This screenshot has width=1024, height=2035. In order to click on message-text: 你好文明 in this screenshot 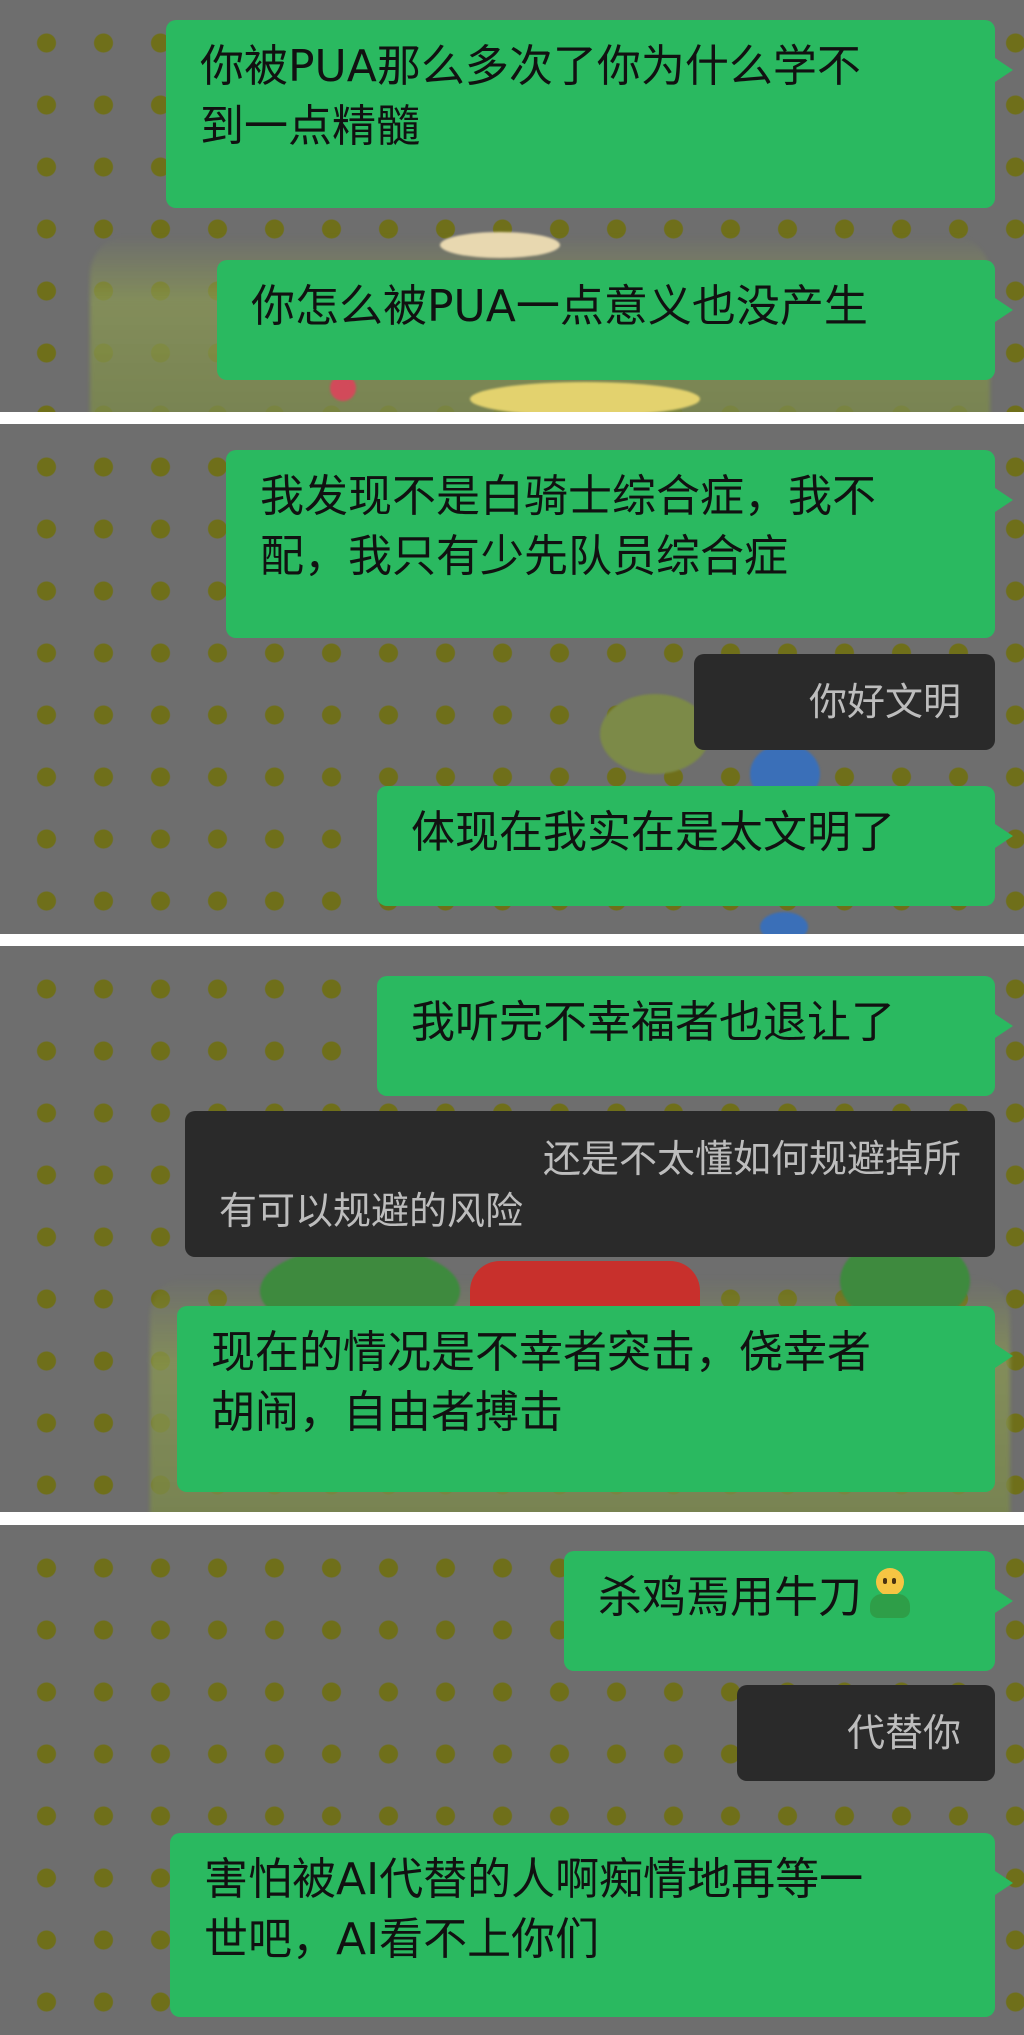, I will do `click(884, 702)`.